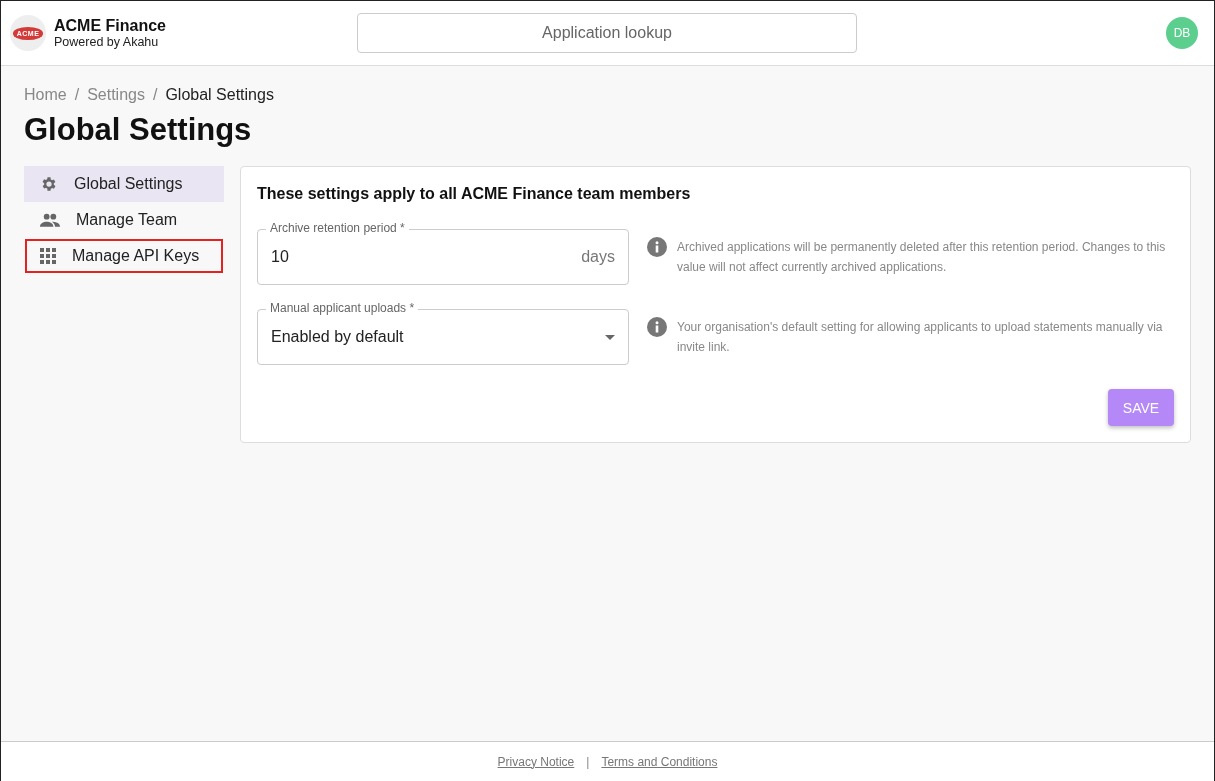 Image resolution: width=1215 pixels, height=781 pixels. Describe the element at coordinates (49, 184) in the screenshot. I see `gear-icon` at that location.